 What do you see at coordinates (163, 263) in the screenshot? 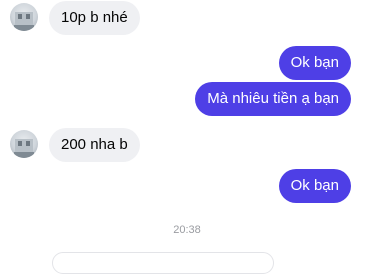
I see `message-incoming-partial` at bounding box center [163, 263].